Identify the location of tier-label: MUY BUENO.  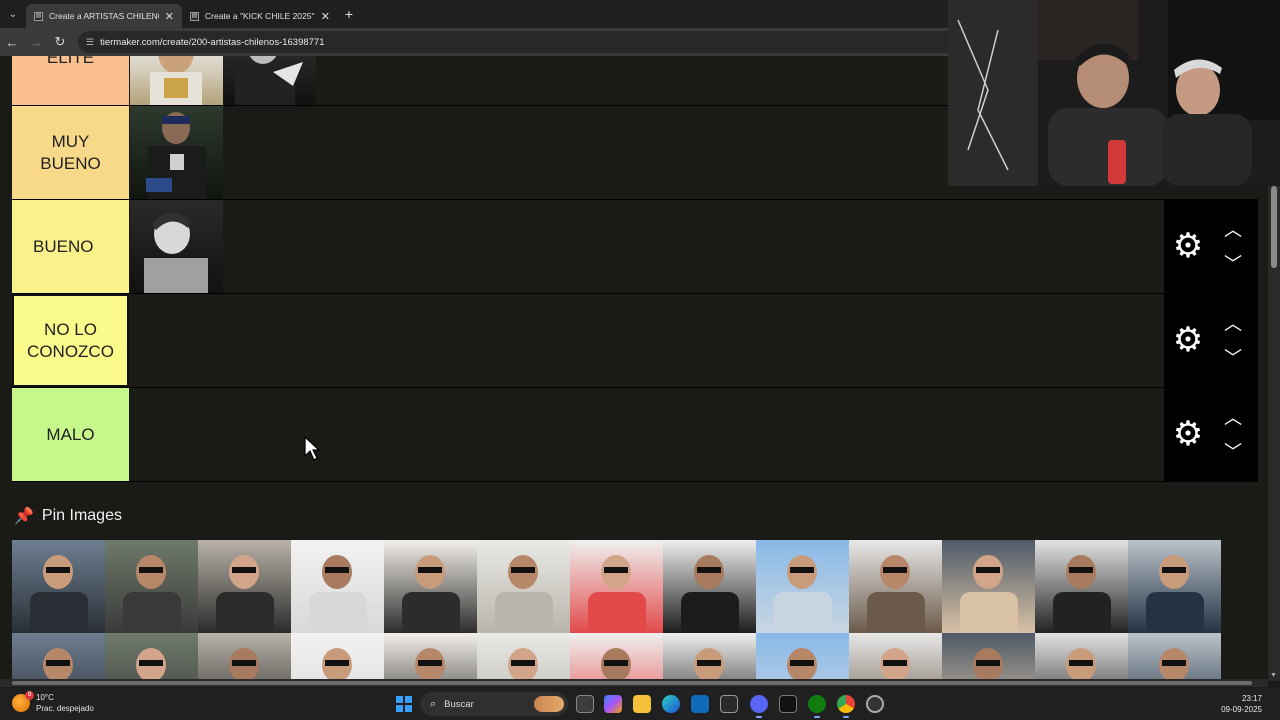
(70, 152).